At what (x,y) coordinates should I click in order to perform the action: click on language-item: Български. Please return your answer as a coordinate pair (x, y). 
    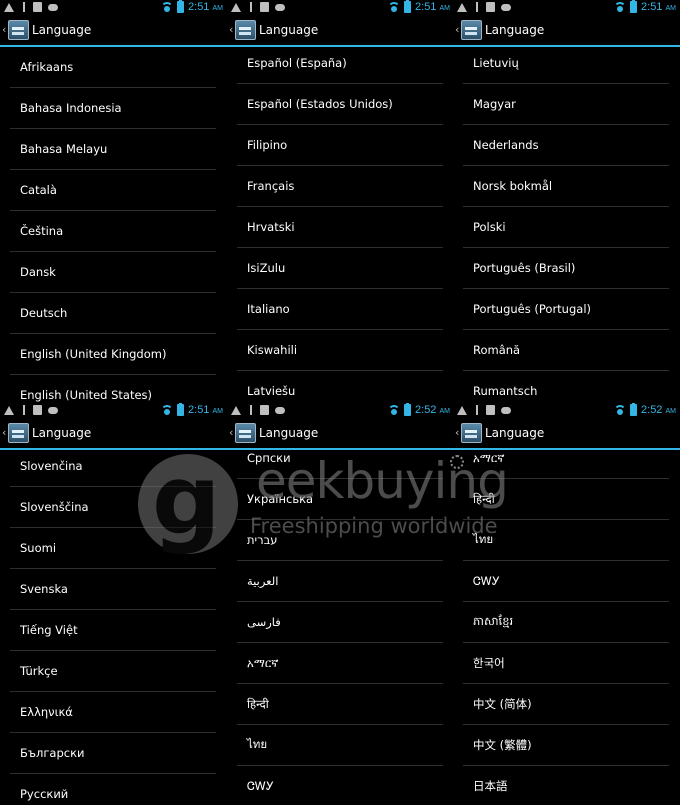
    Looking at the image, I should click on (113, 753).